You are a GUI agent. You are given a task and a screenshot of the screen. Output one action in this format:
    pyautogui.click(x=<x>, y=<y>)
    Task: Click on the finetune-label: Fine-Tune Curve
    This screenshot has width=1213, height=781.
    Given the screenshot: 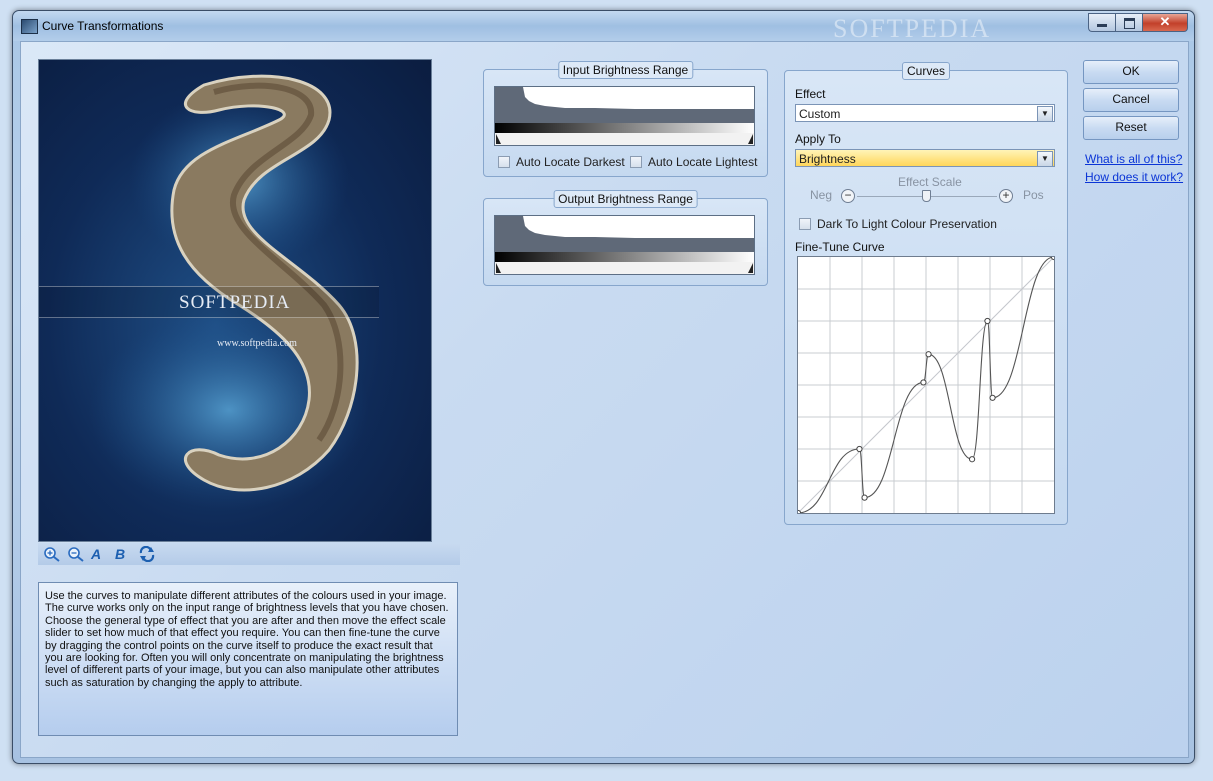 What is the action you would take?
    pyautogui.click(x=840, y=247)
    